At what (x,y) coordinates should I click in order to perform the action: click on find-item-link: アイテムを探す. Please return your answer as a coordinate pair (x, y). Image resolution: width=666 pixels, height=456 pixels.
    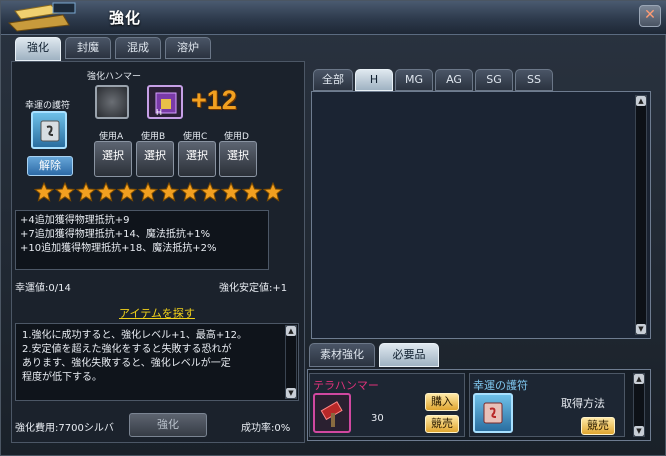
    Looking at the image, I should click on (157, 313).